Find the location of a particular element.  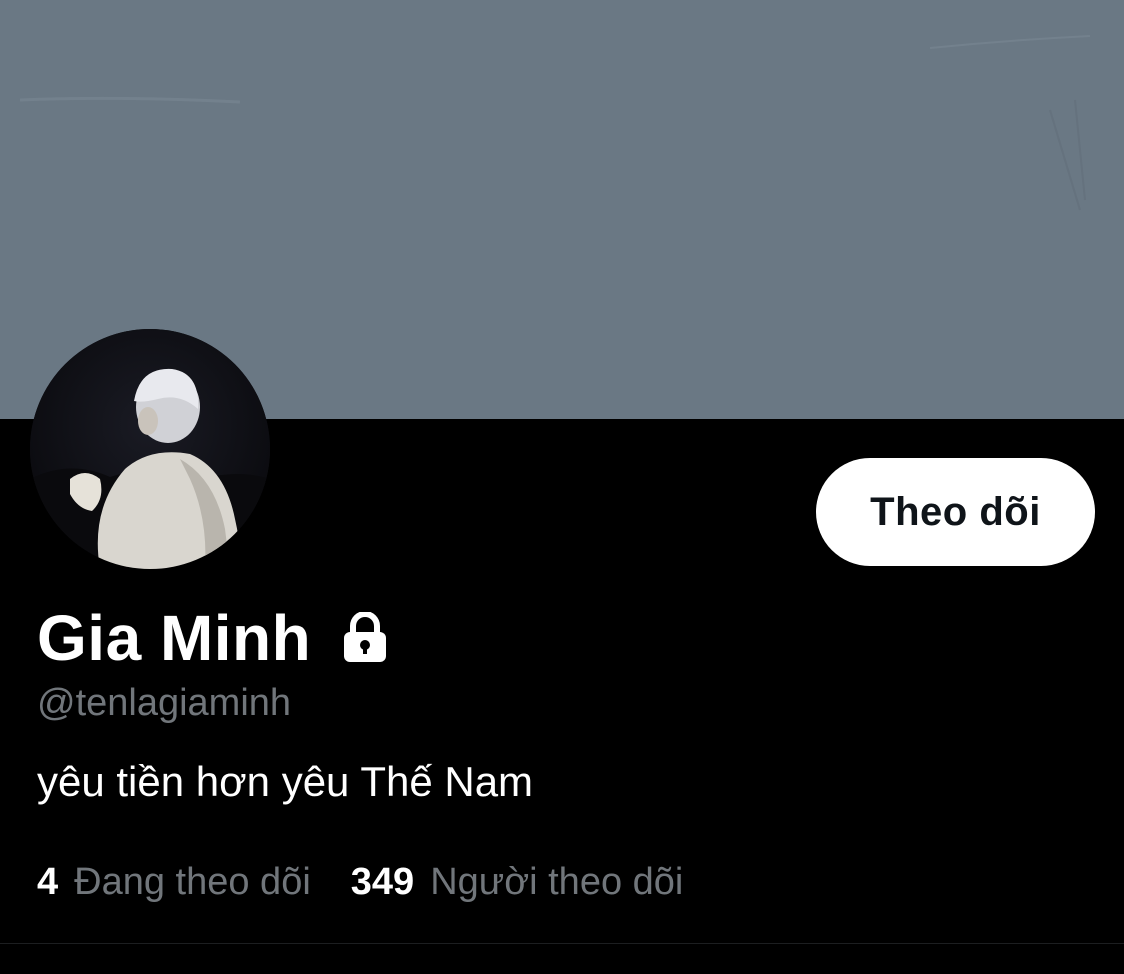

follow-button: Theo dõi is located at coordinates (955, 512).